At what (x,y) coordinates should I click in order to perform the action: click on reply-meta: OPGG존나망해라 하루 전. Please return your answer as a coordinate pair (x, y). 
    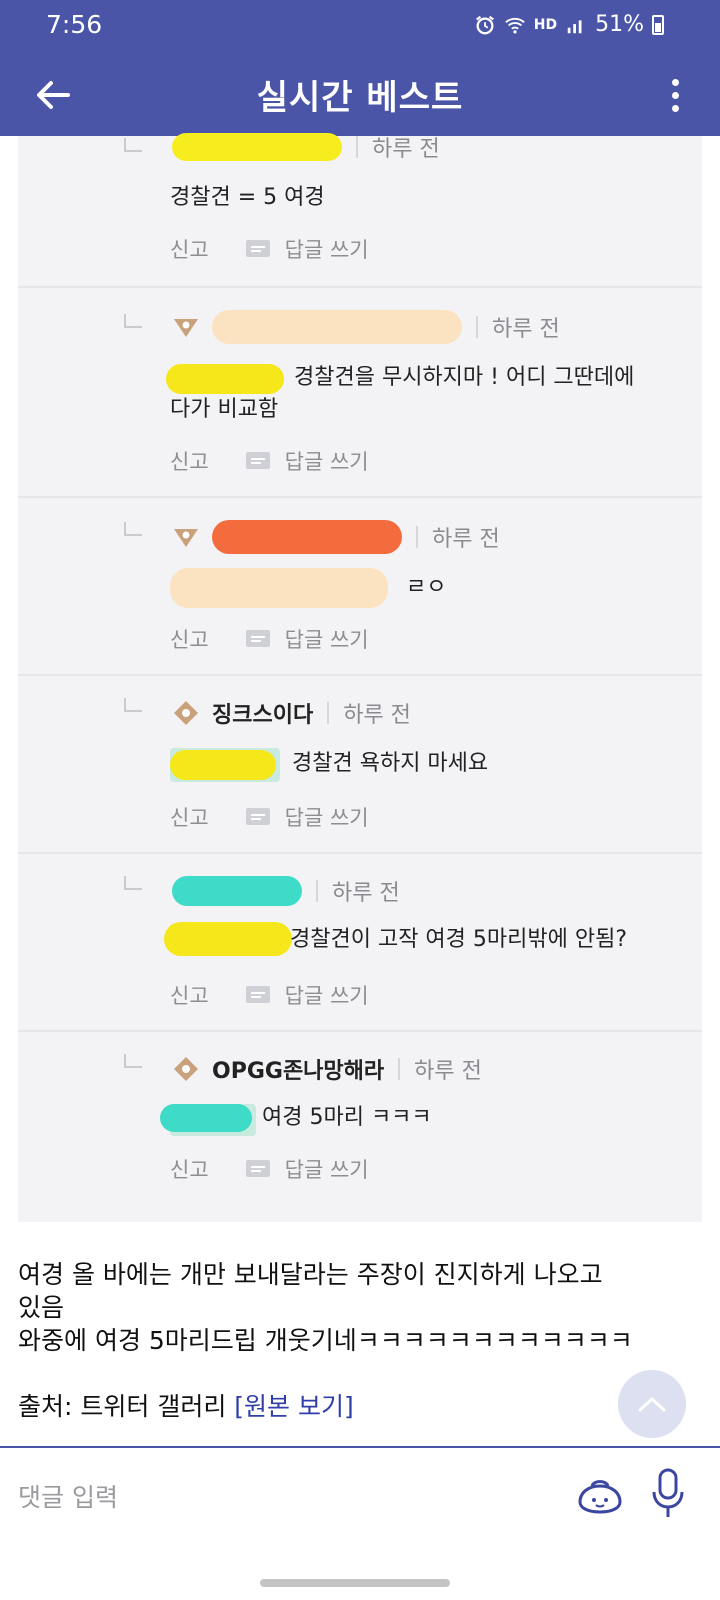
    Looking at the image, I should click on (327, 1069).